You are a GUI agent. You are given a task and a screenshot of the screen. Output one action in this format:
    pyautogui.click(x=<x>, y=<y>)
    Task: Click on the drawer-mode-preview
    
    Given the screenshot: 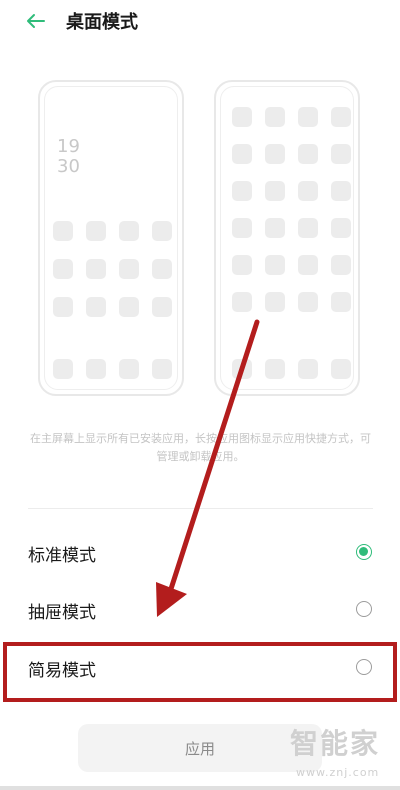 What is the action you would take?
    pyautogui.click(x=287, y=238)
    